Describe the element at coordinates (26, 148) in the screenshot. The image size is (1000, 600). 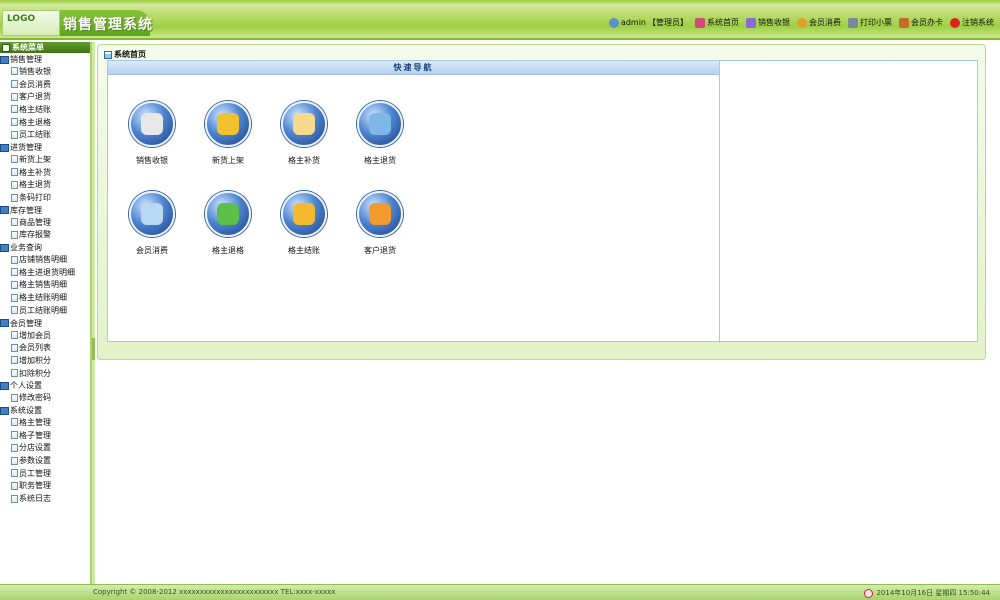
I see `menu-group-label: 进货管理` at that location.